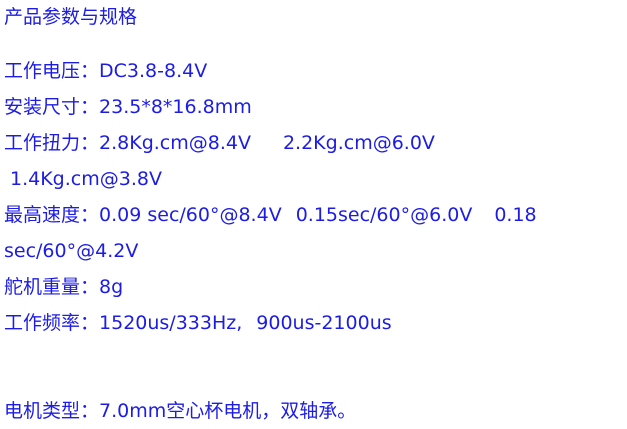 Image resolution: width=627 pixels, height=429 pixels. Describe the element at coordinates (175, 107) in the screenshot. I see `size-value: 23.5*8*16.8mm` at that location.